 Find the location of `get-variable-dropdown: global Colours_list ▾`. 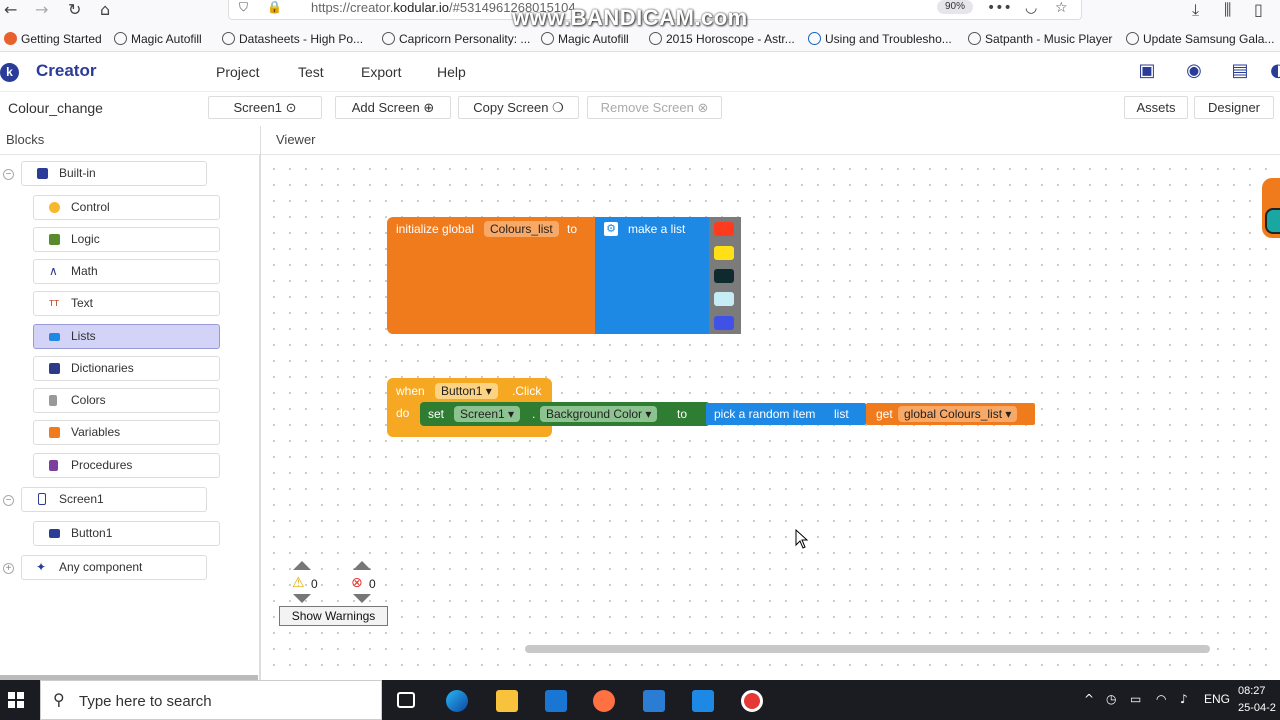

get-variable-dropdown: global Colours_list ▾ is located at coordinates (958, 414).